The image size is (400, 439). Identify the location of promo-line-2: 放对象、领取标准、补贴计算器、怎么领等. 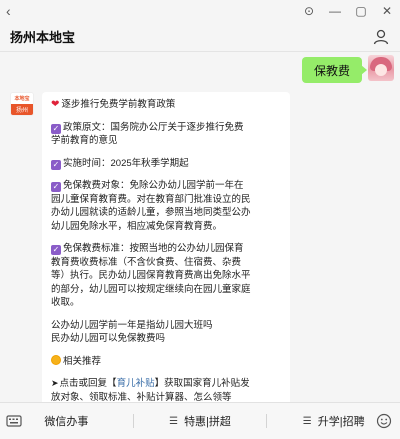
(141, 397).